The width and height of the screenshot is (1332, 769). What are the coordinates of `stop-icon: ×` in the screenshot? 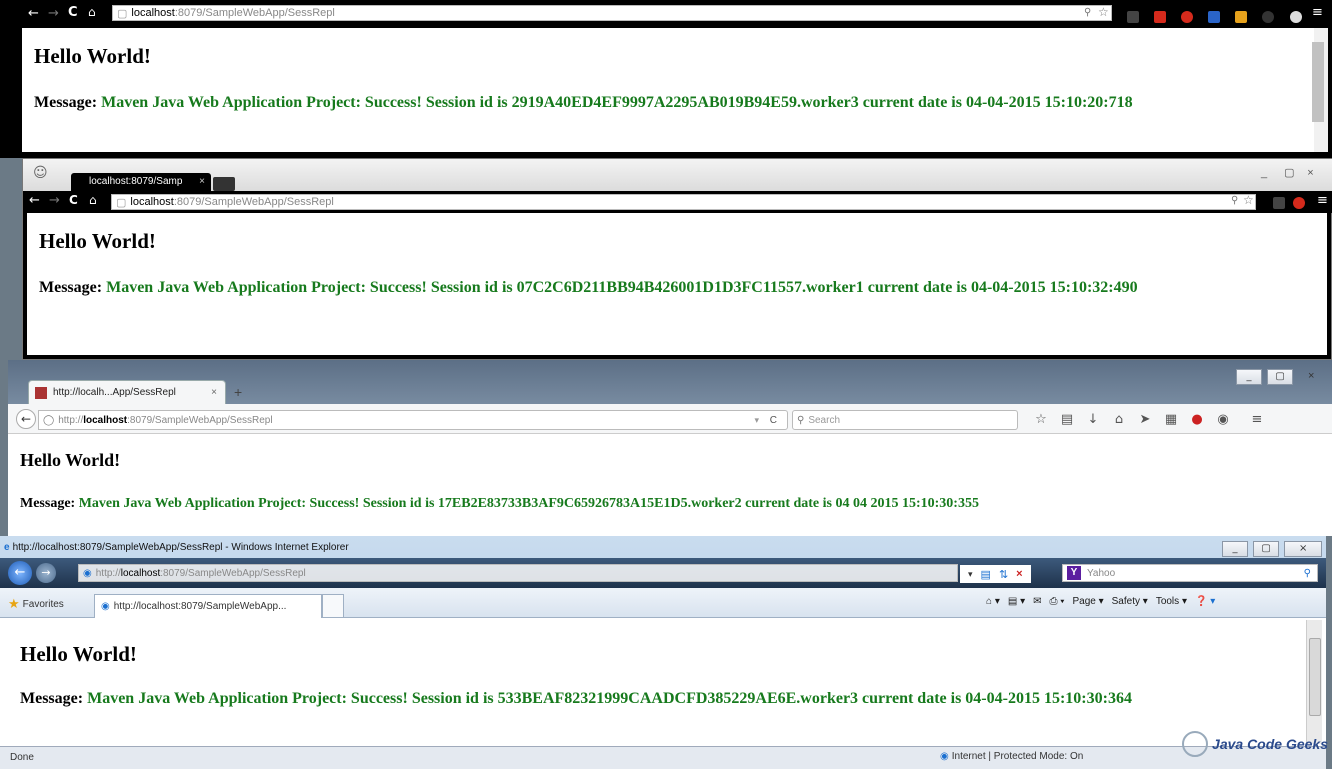 It's located at (1019, 574).